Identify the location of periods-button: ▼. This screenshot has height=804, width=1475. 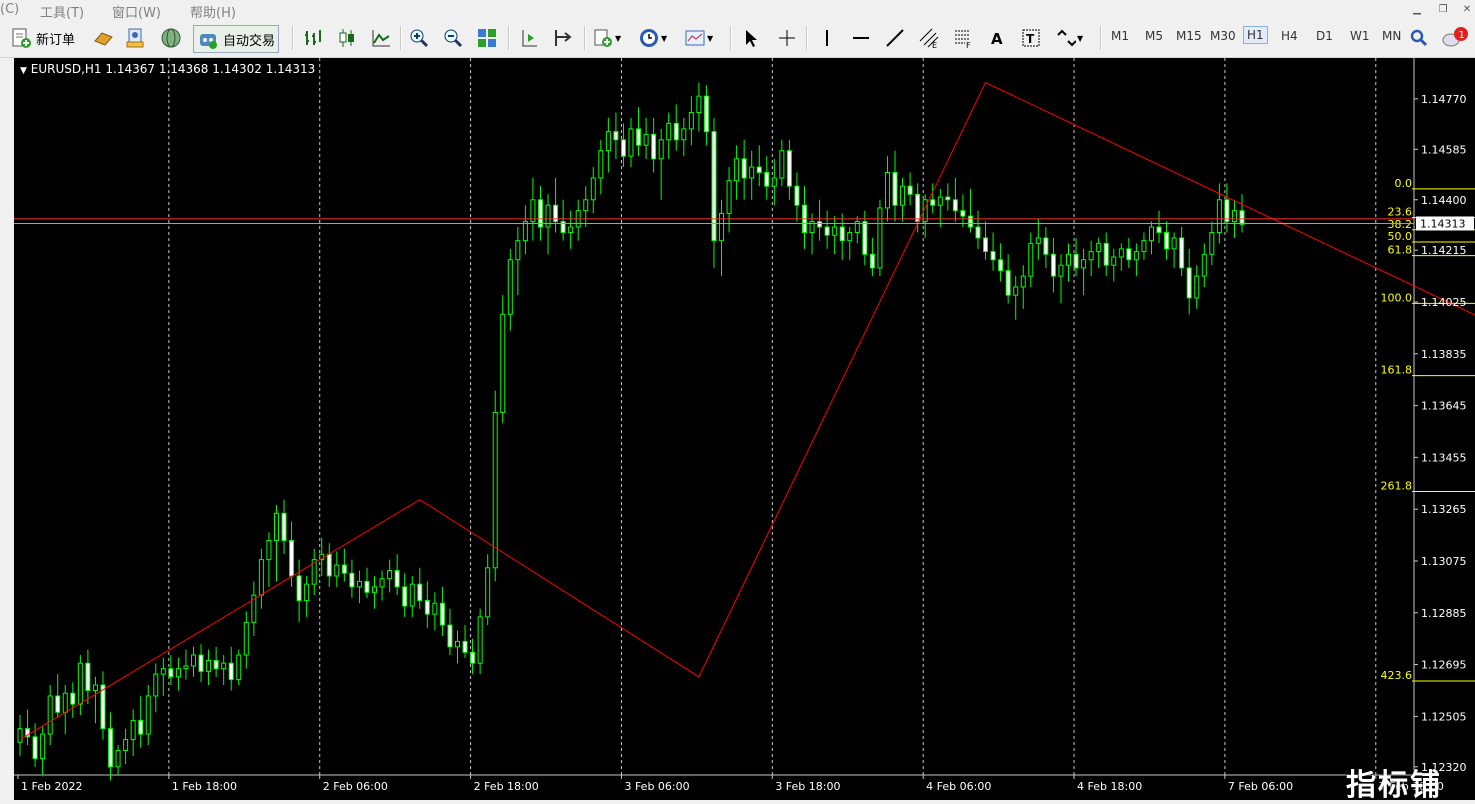
(652, 38).